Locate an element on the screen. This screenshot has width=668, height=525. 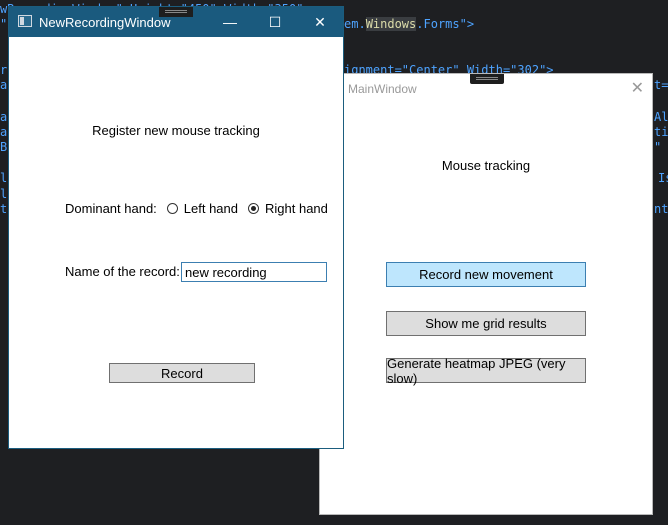
code-line: tic is located at coordinates (661, 132).